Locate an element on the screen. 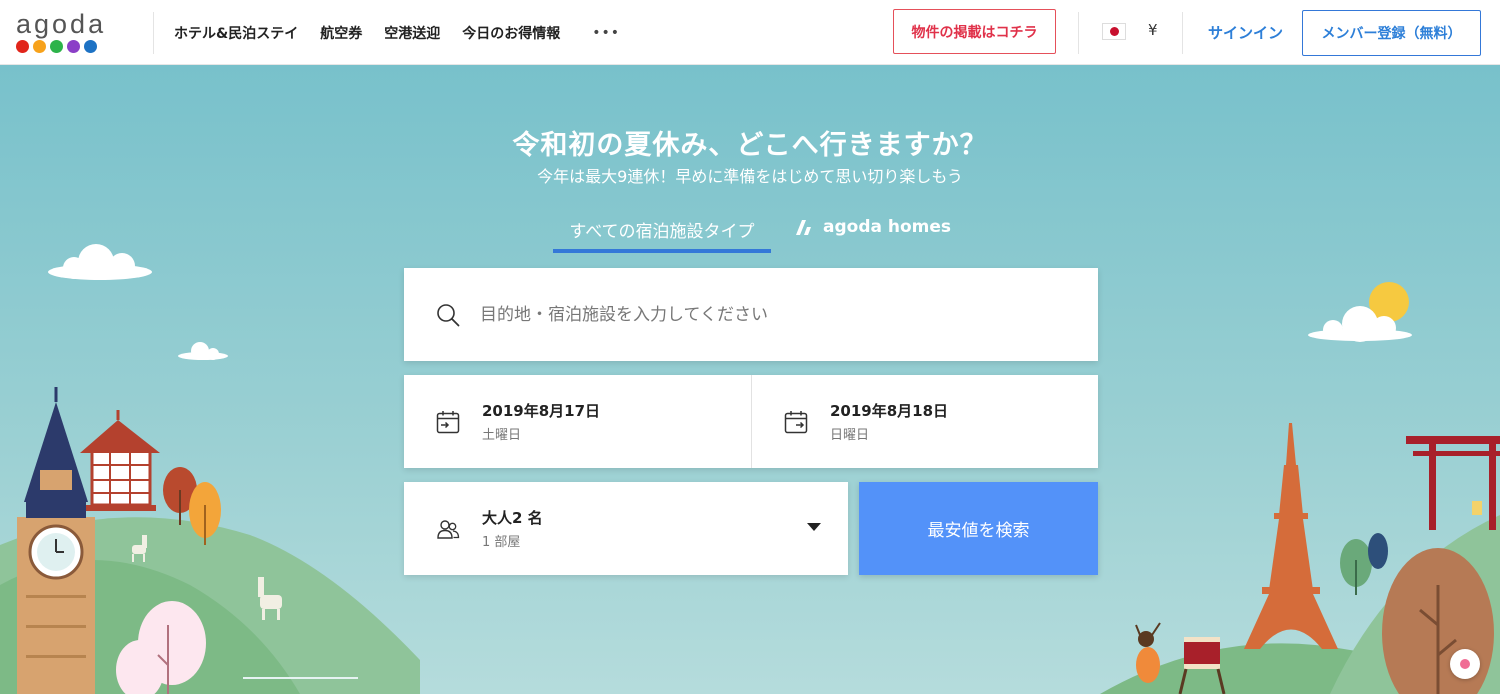  room-count: 1 部屋 is located at coordinates (501, 542).